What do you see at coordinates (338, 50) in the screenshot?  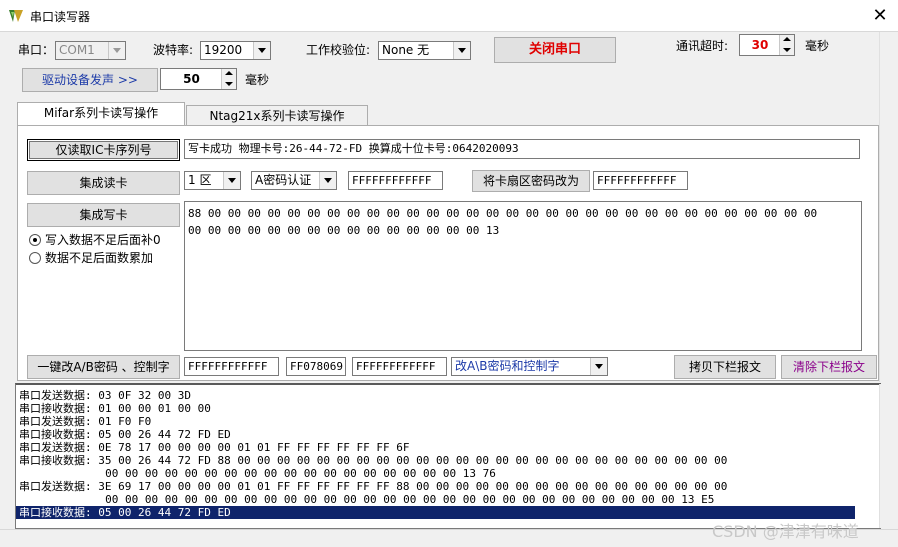 I see `parity-label: 工作校验位:` at bounding box center [338, 50].